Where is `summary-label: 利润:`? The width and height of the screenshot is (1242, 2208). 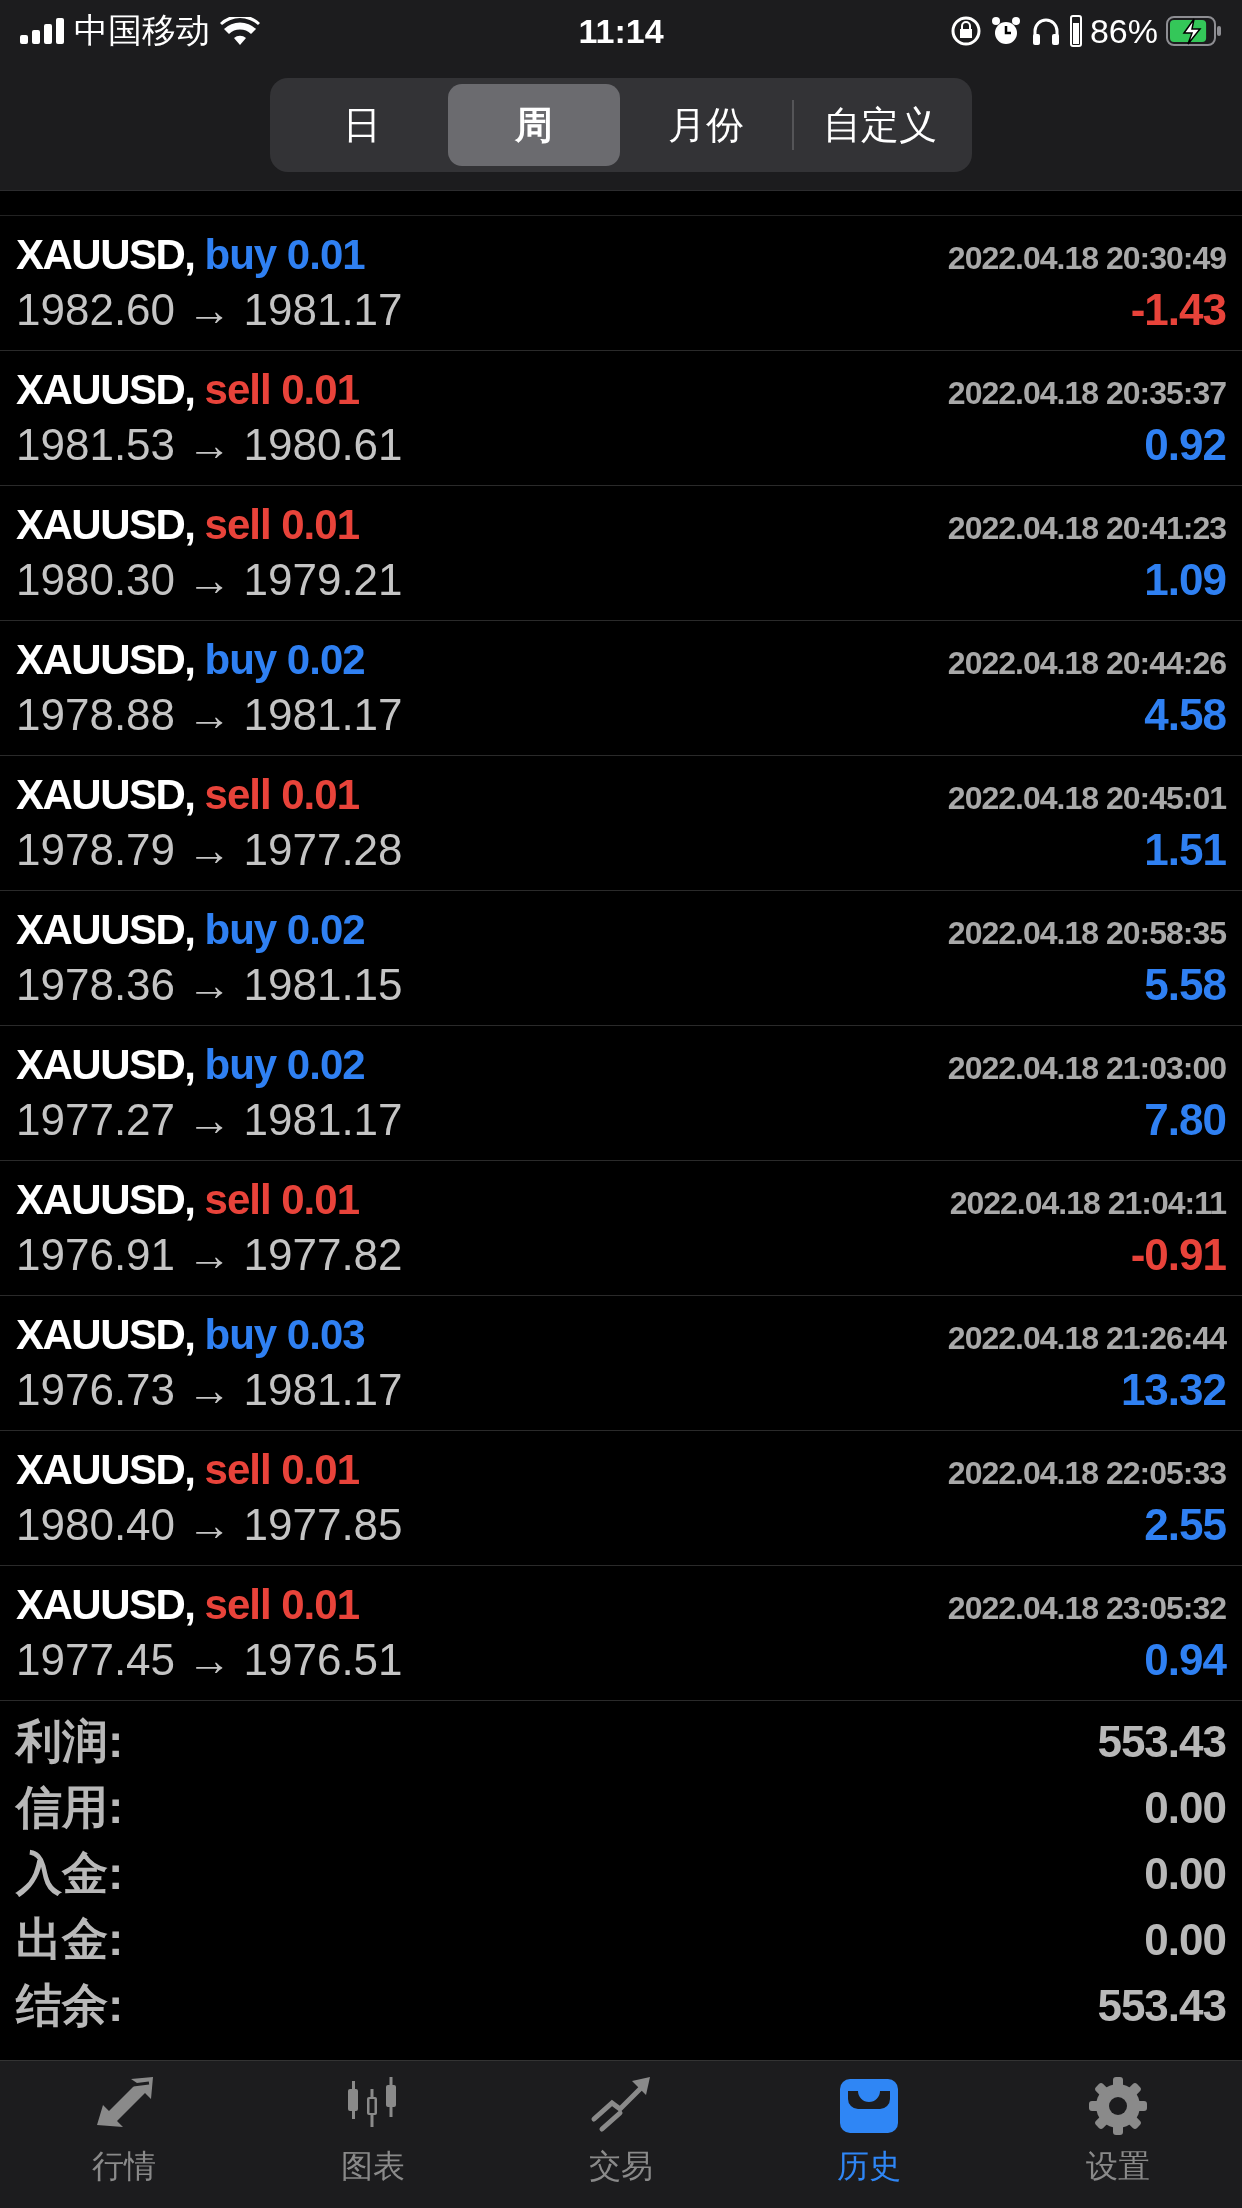 summary-label: 利润: is located at coordinates (70, 1741).